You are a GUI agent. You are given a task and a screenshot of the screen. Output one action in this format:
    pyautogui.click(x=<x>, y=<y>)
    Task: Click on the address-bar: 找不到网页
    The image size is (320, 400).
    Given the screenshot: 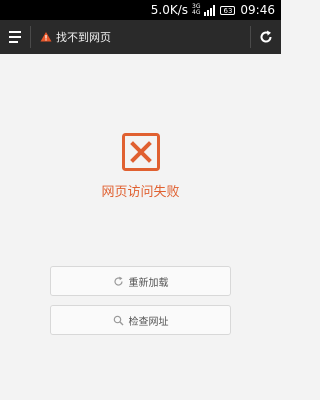 What is the action you would take?
    pyautogui.click(x=75, y=37)
    